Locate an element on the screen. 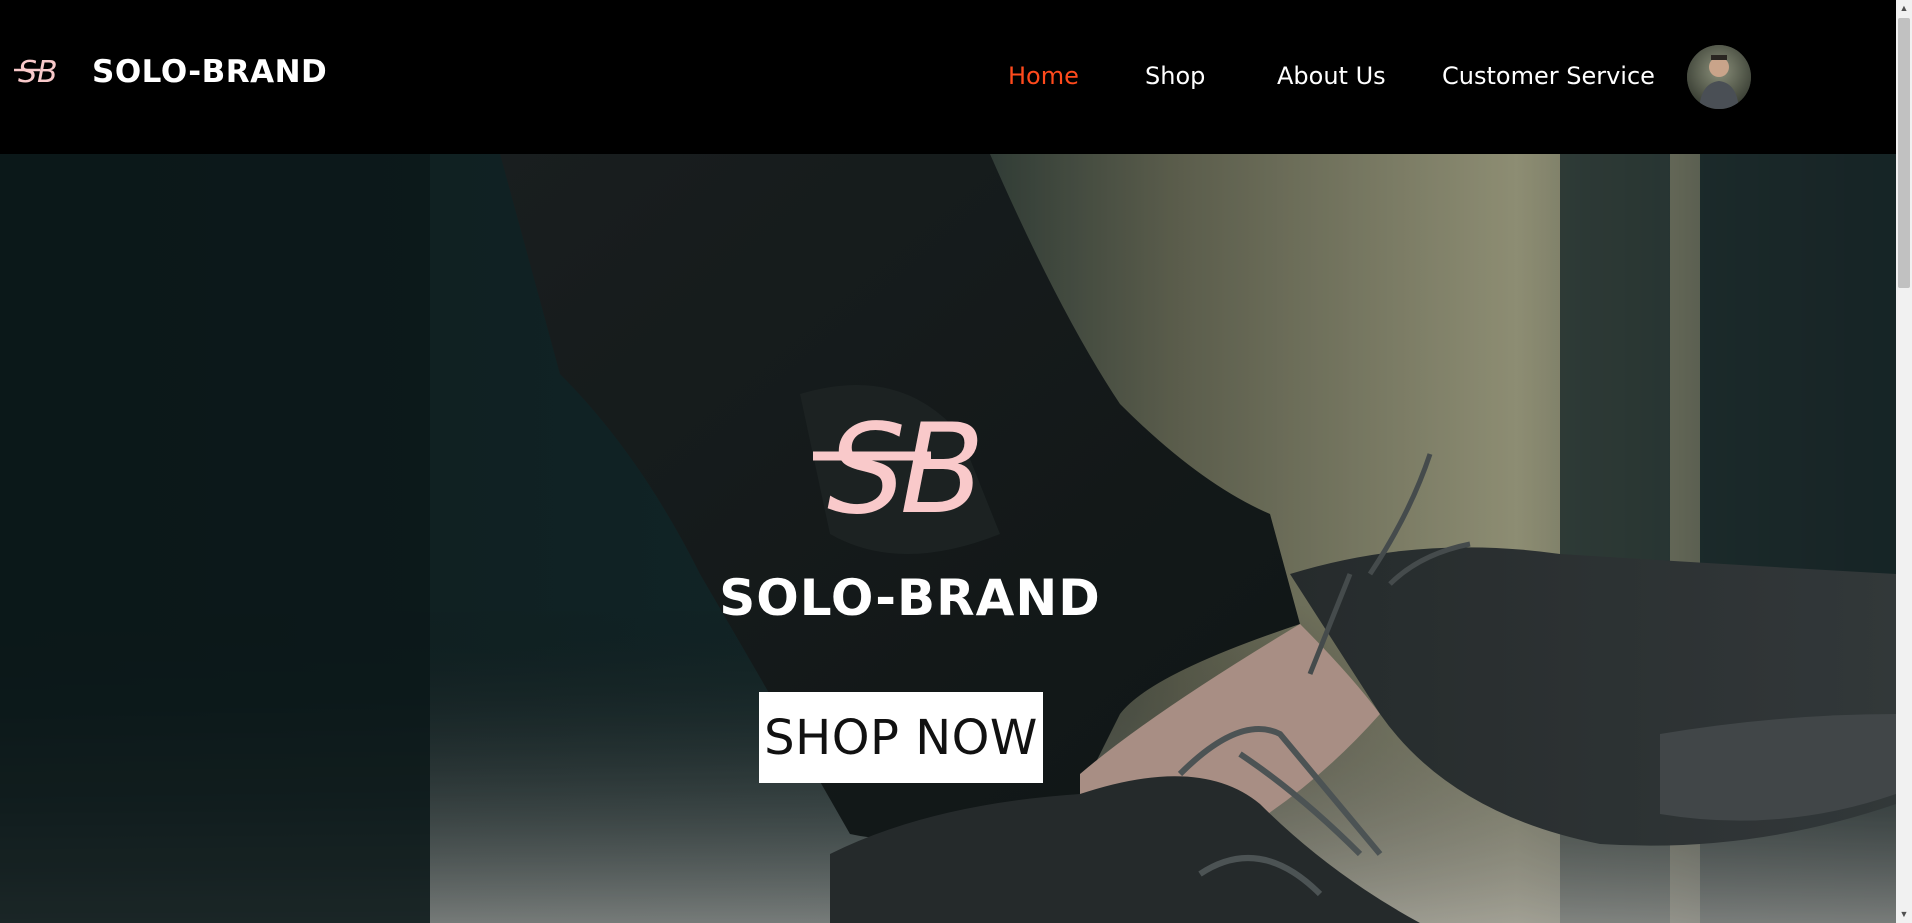 This screenshot has height=923, width=1912. sb-monogram-icon: SB is located at coordinates (899, 463).